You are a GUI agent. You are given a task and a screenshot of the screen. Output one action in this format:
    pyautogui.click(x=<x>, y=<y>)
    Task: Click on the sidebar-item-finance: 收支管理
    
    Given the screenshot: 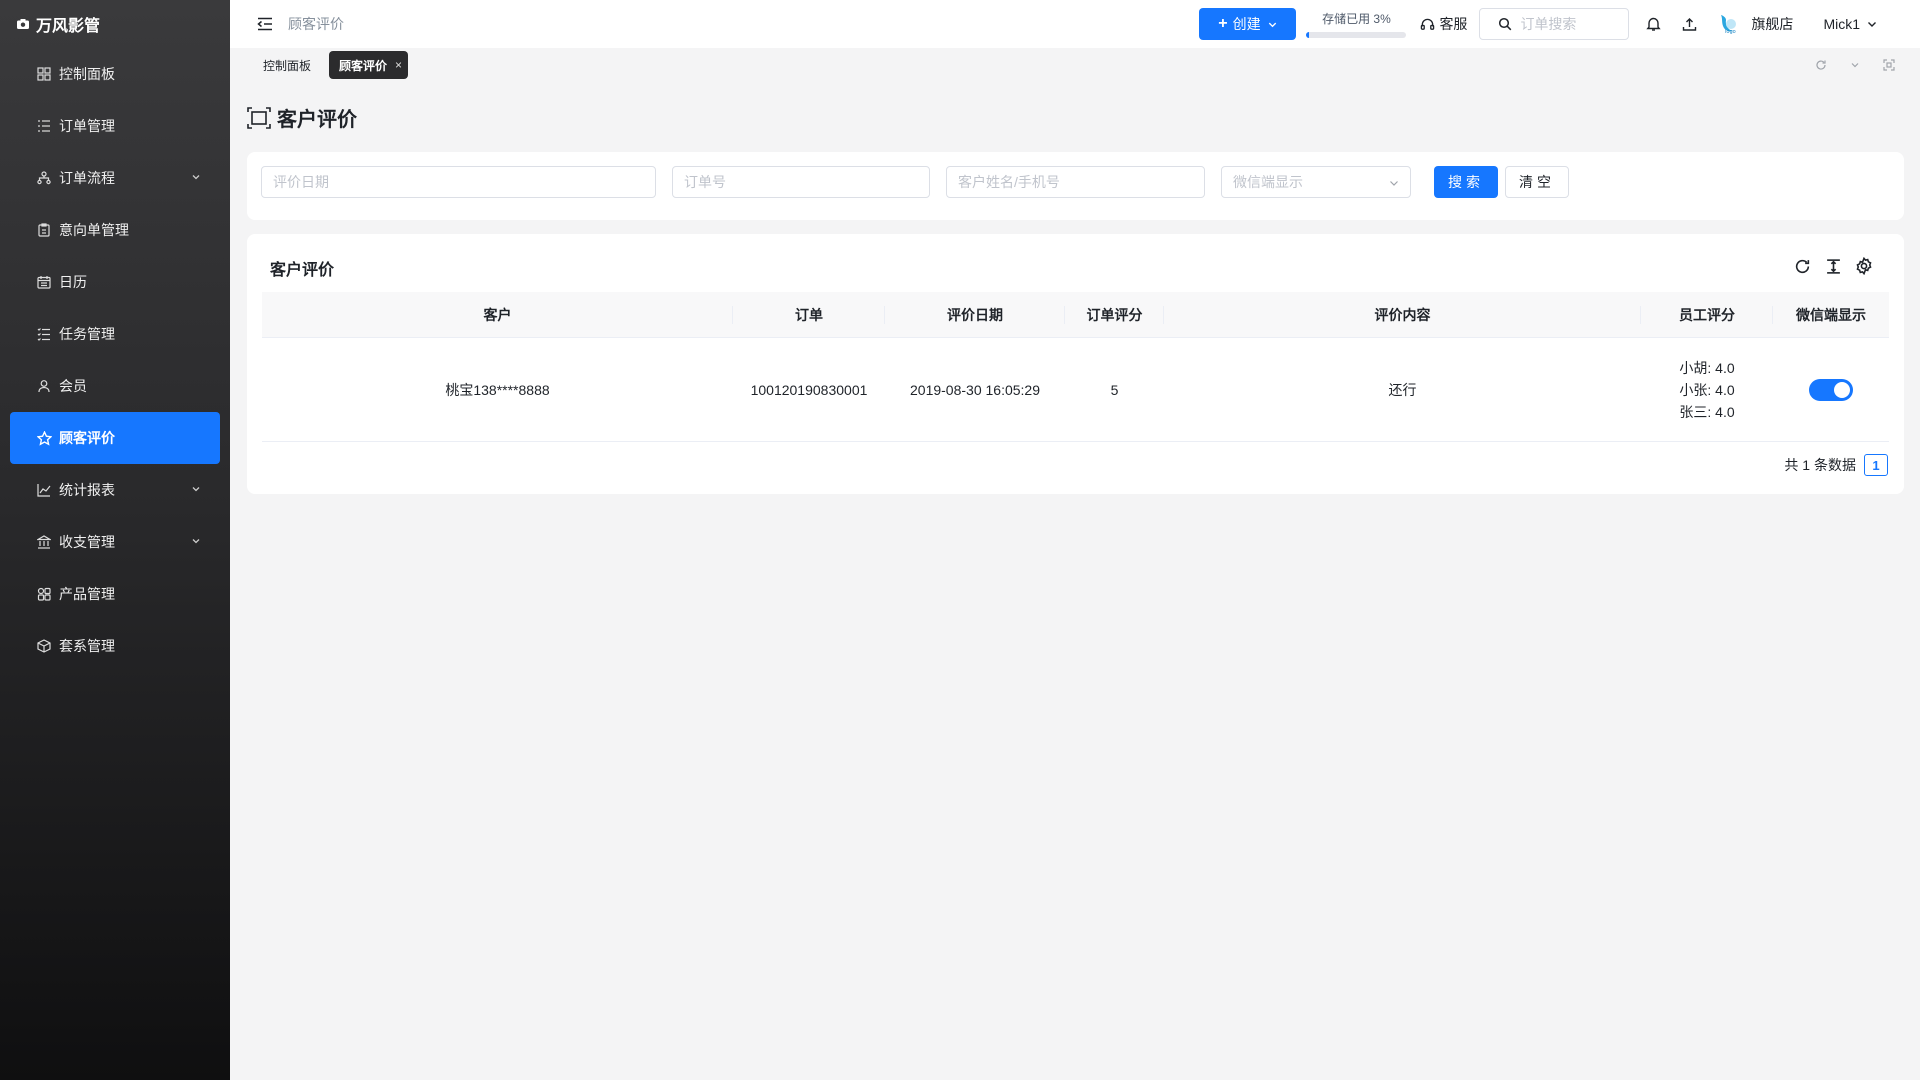 What is the action you would take?
    pyautogui.click(x=115, y=542)
    